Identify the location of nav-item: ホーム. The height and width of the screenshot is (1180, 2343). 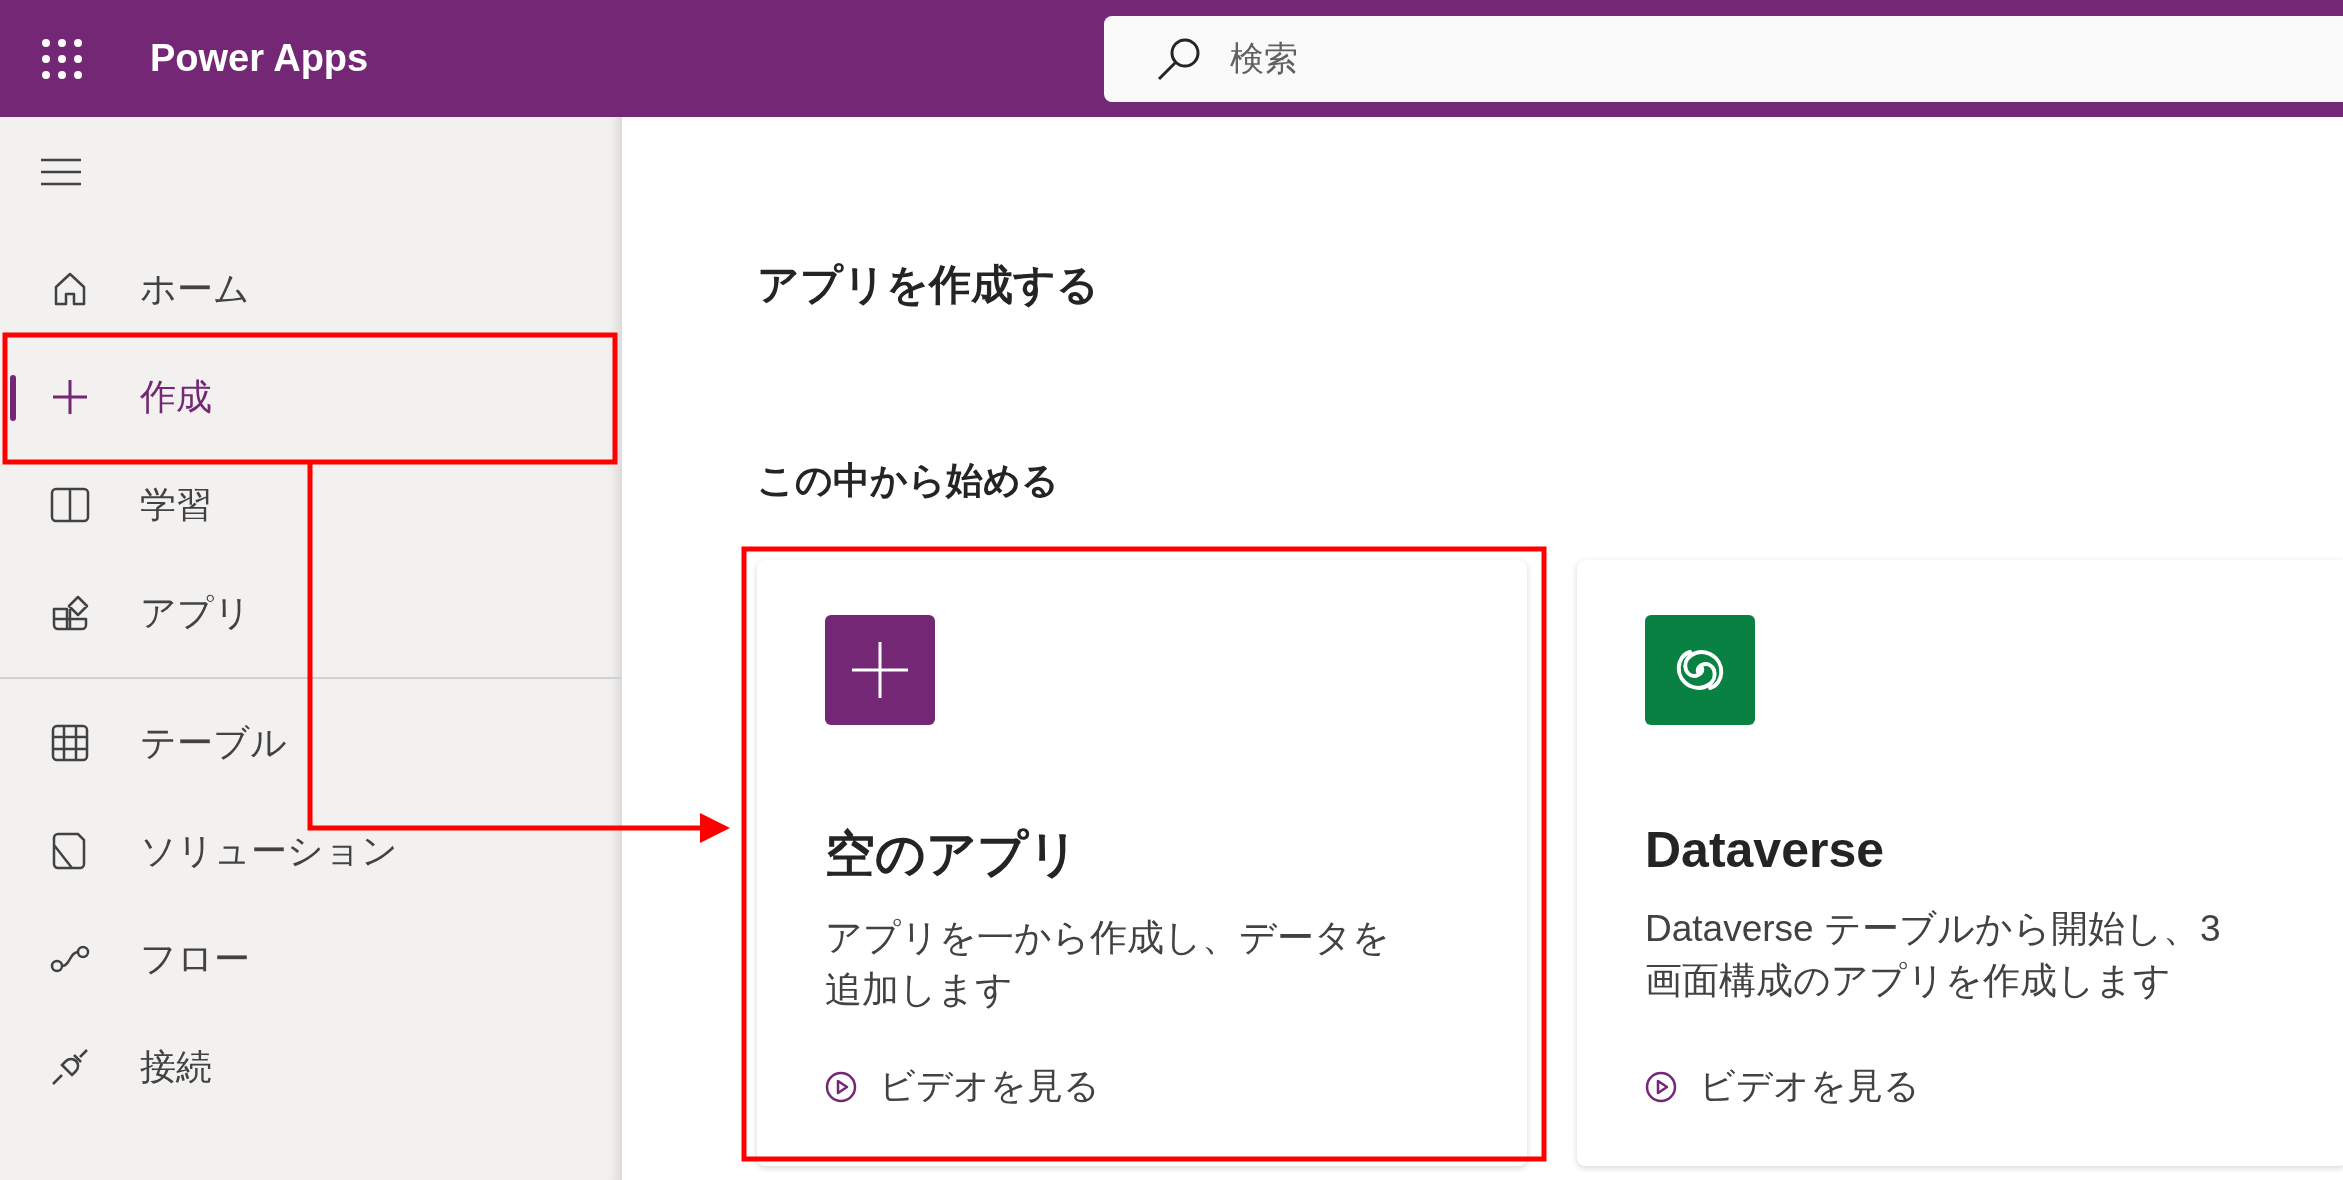
(311, 289).